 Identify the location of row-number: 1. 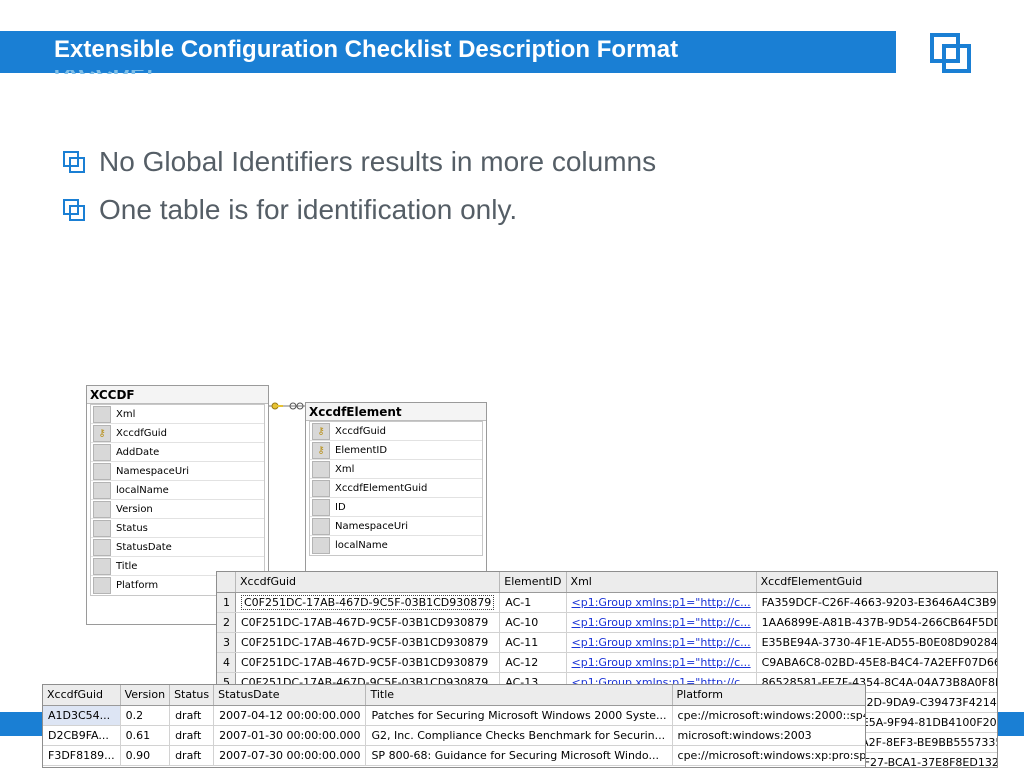
(226, 602).